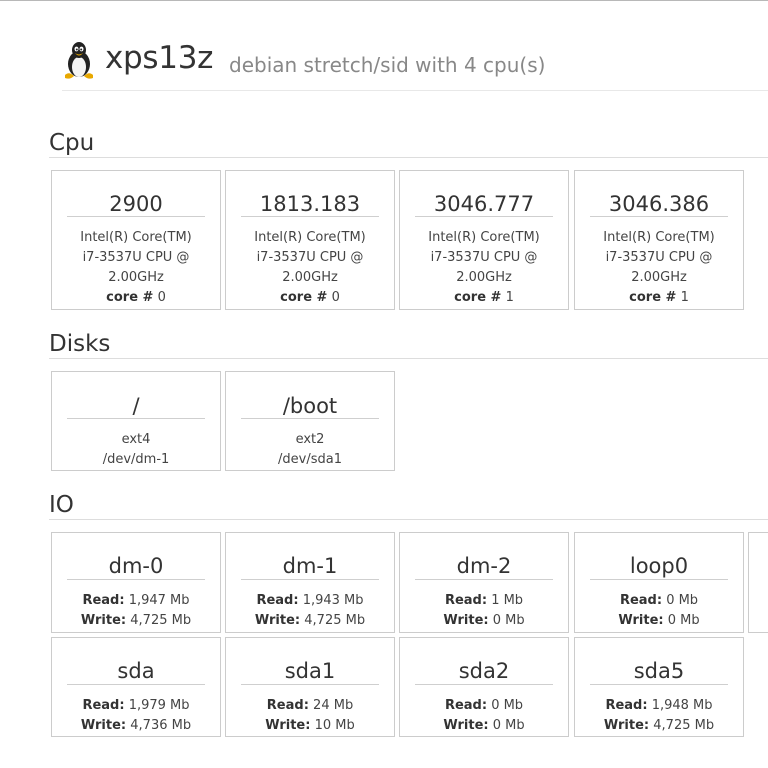 The width and height of the screenshot is (768, 768). I want to click on io-card: dm-2 Read: 1 Mb Write: 0 Mb, so click(484, 582).